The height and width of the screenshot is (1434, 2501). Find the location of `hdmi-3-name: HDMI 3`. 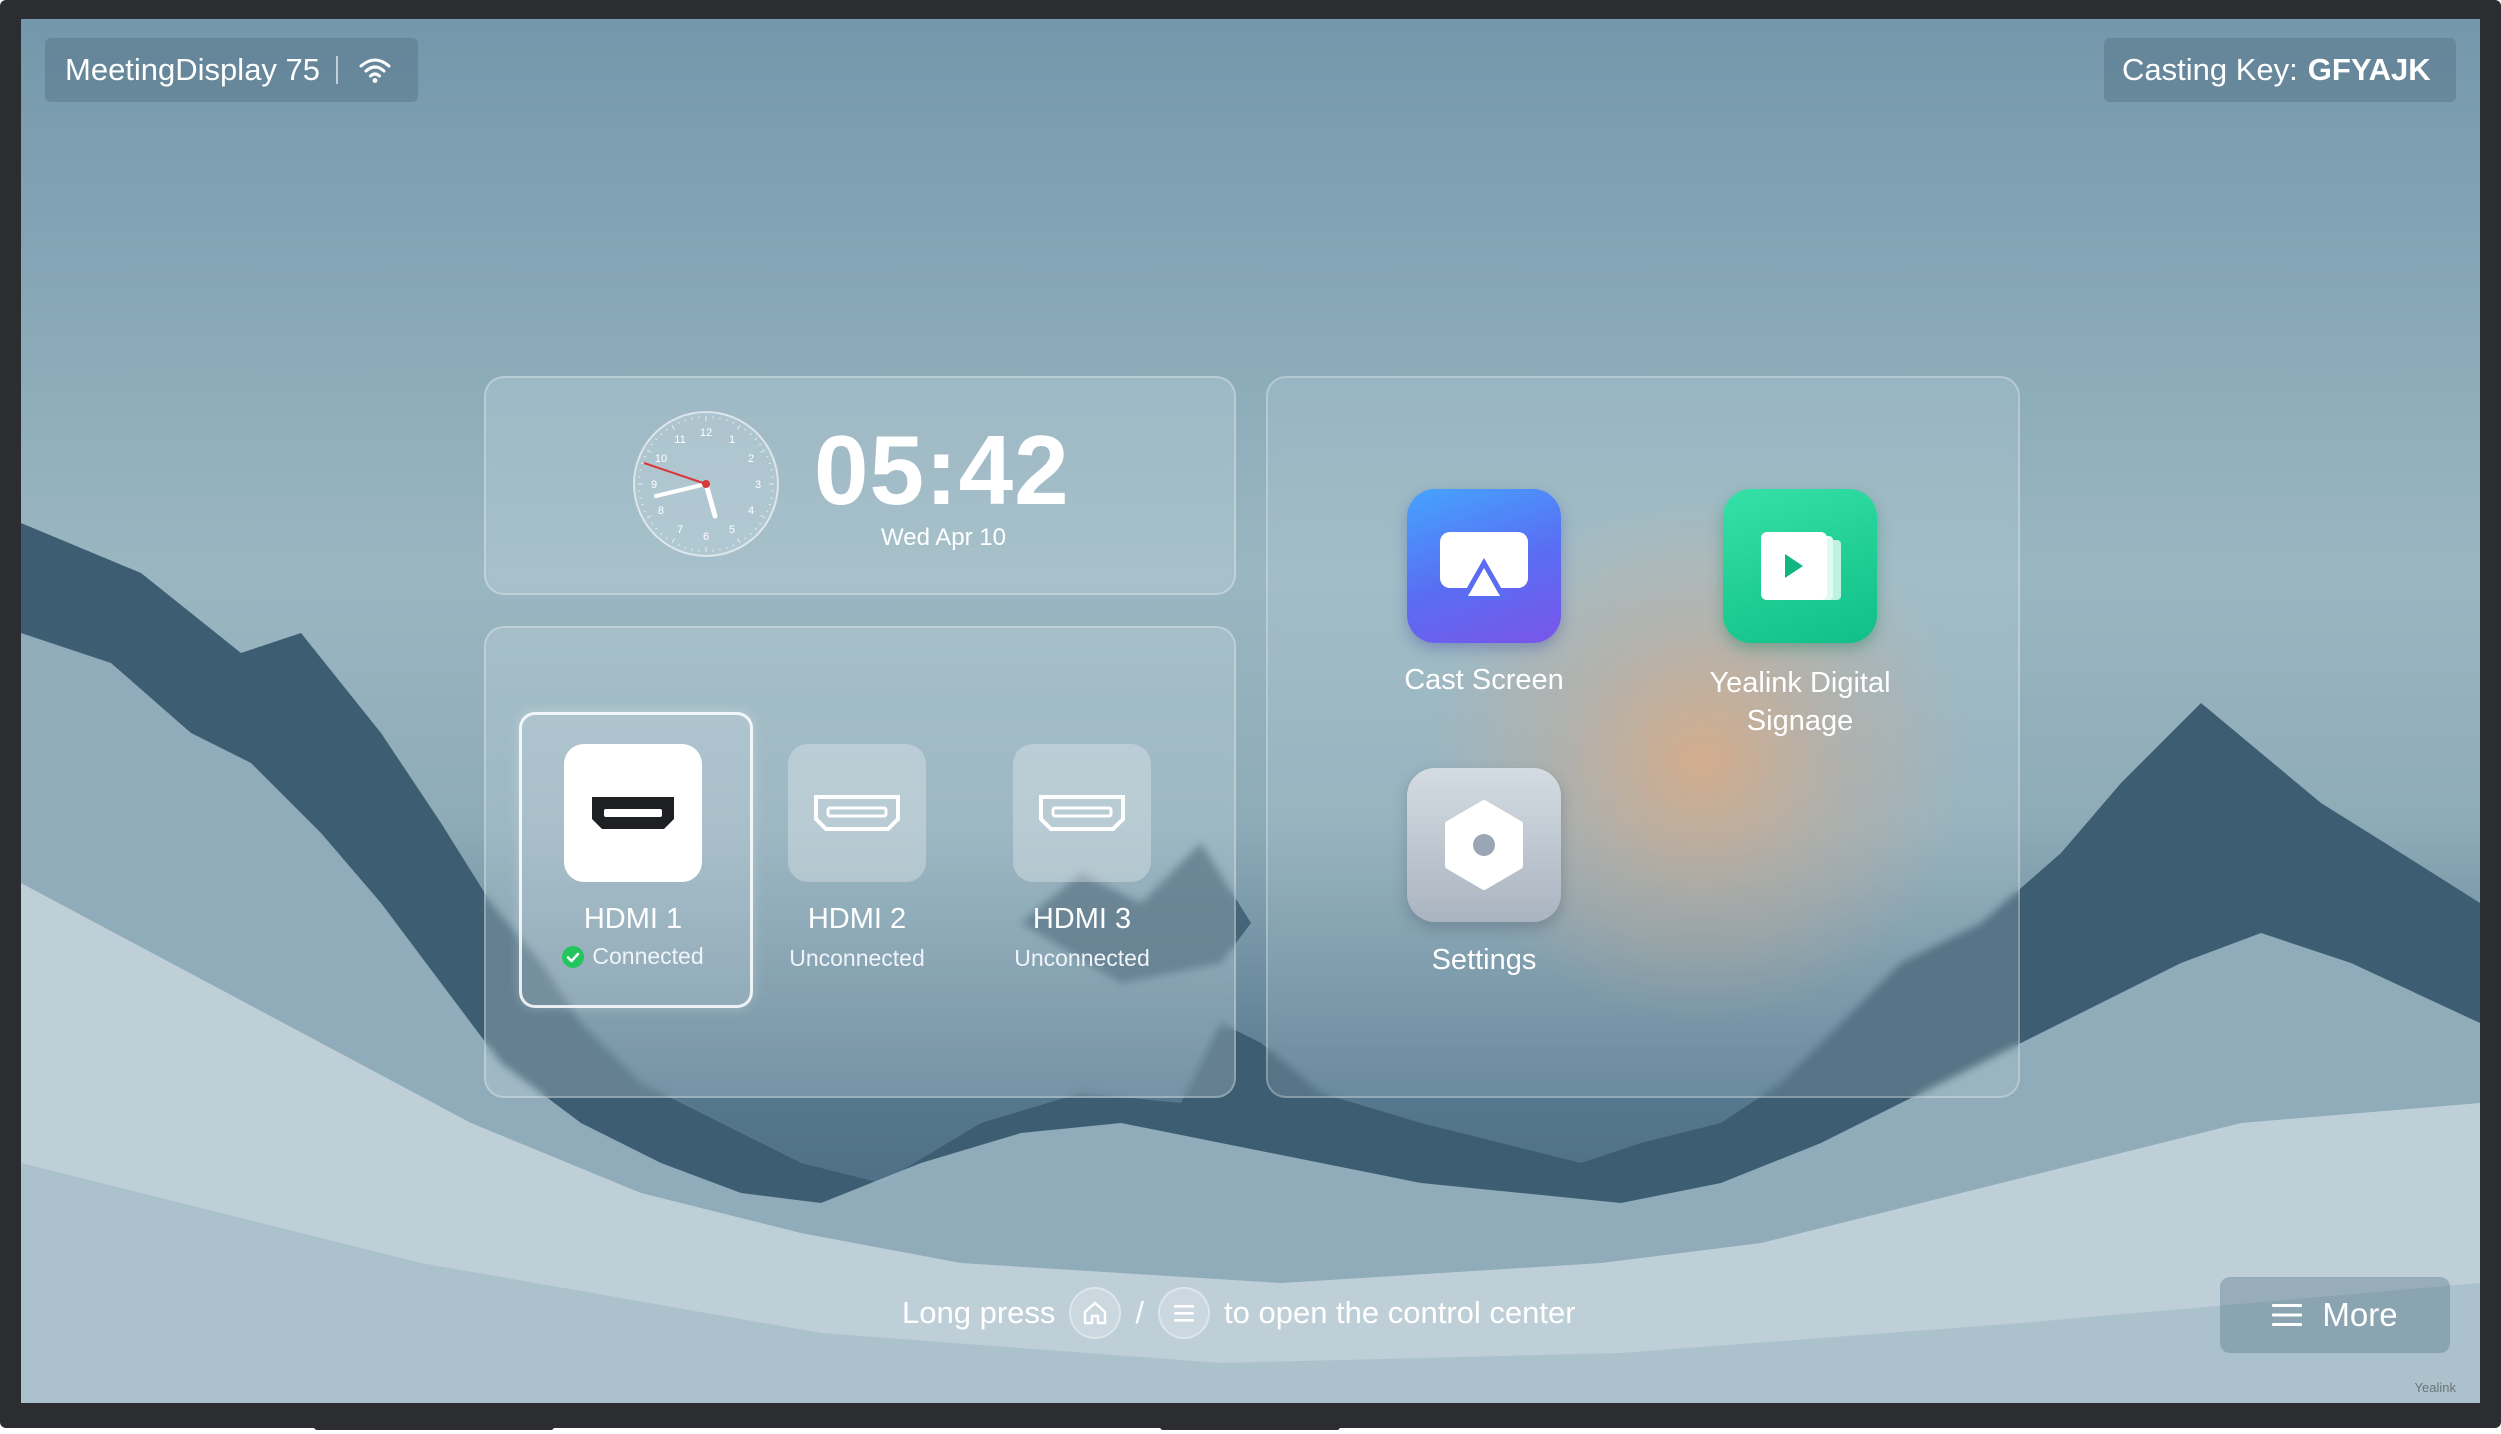

hdmi-3-name: HDMI 3 is located at coordinates (1082, 919).